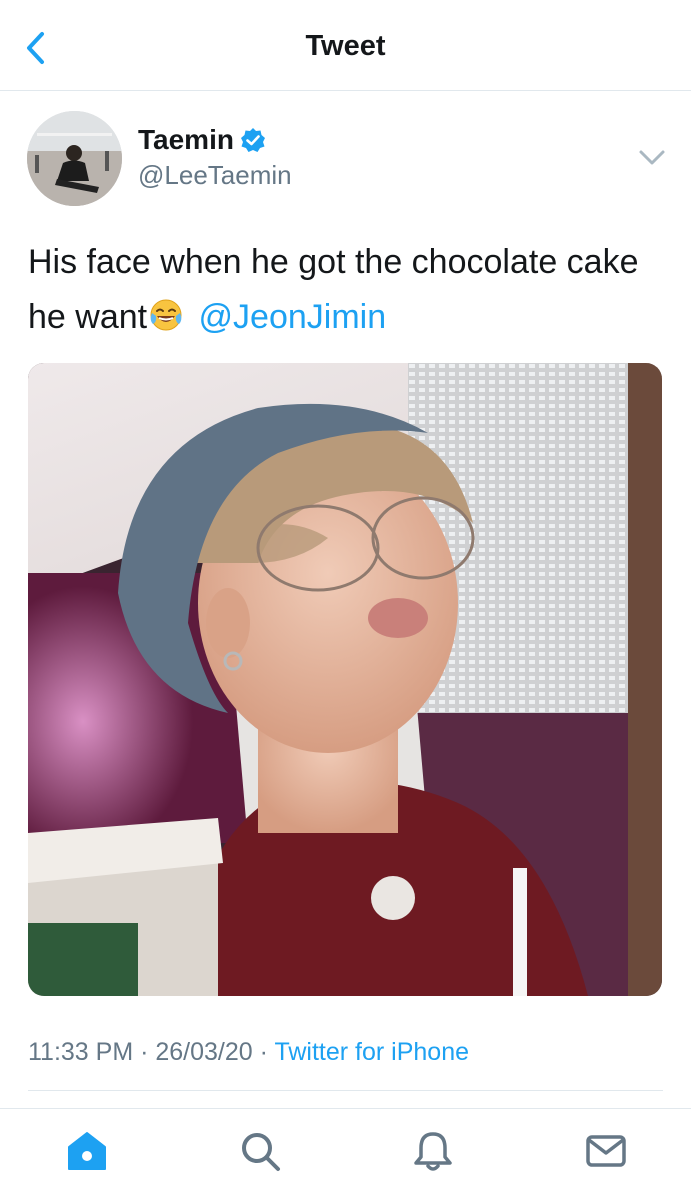 This screenshot has height=1201, width=691. I want to click on search-icon, so click(260, 1151).